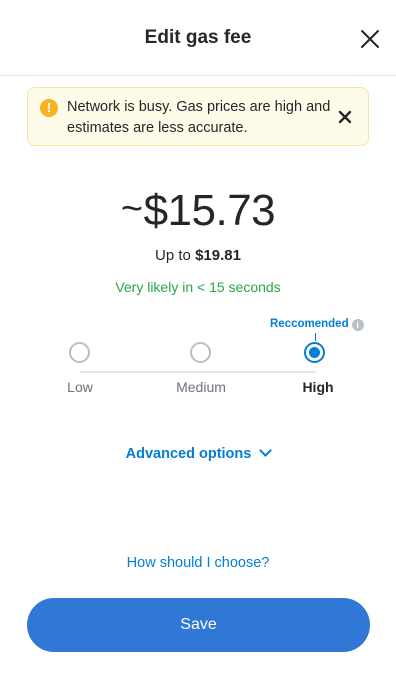 Image resolution: width=396 pixels, height=676 pixels. I want to click on page-title: Edit gas fee, so click(198, 37).